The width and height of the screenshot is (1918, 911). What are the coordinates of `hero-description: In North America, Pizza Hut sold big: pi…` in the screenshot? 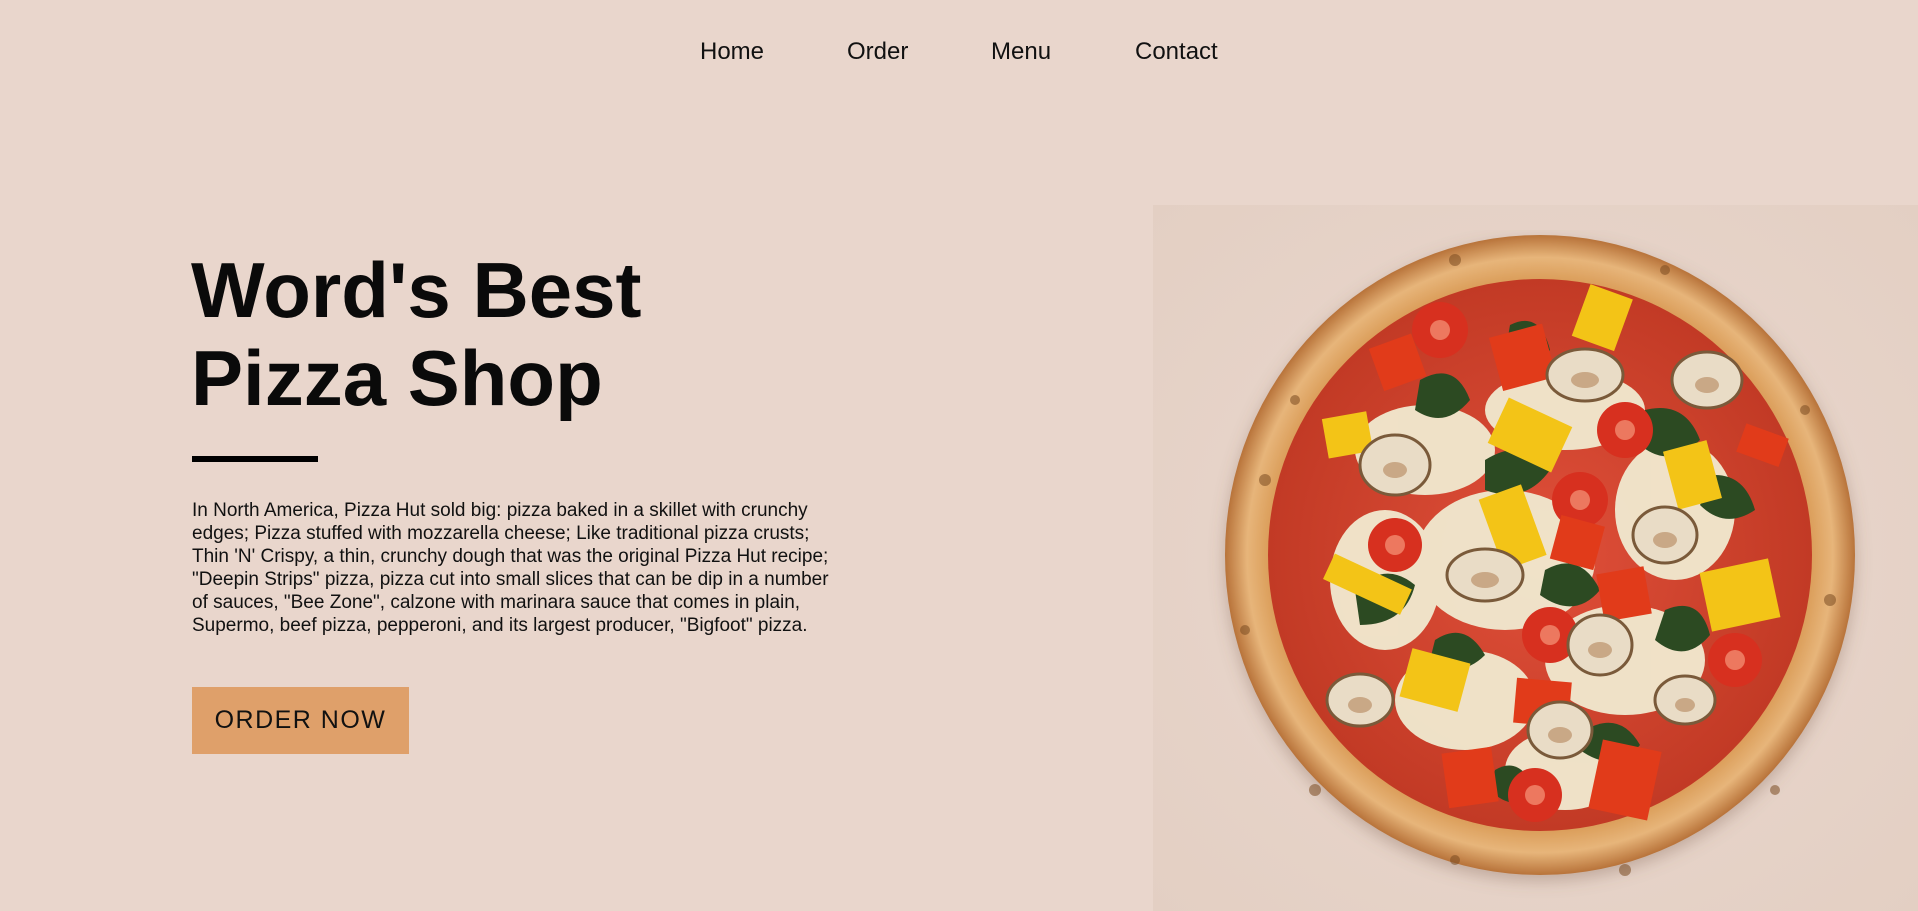 It's located at (510, 568).